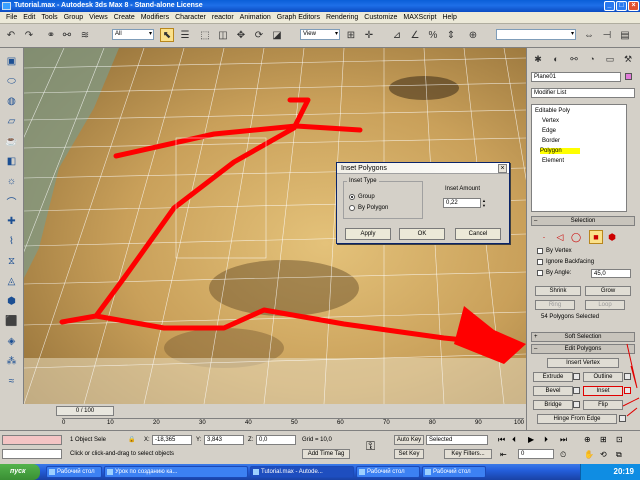 The image size is (640, 480). What do you see at coordinates (11, 381) in the screenshot?
I see `space-warp-icon: ≈` at bounding box center [11, 381].